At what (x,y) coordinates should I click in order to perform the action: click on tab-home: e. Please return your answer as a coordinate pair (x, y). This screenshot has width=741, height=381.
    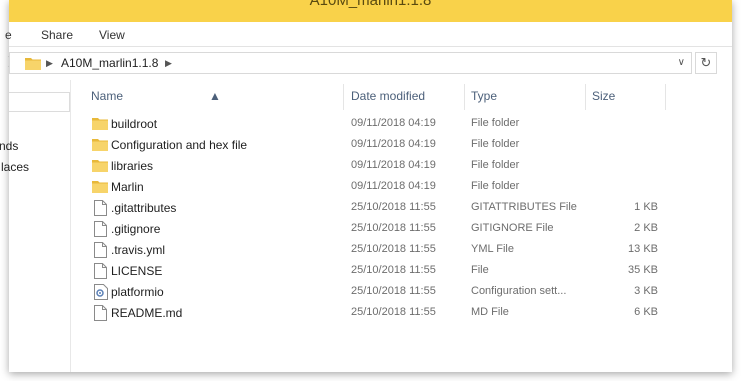
    Looking at the image, I should click on (8, 35).